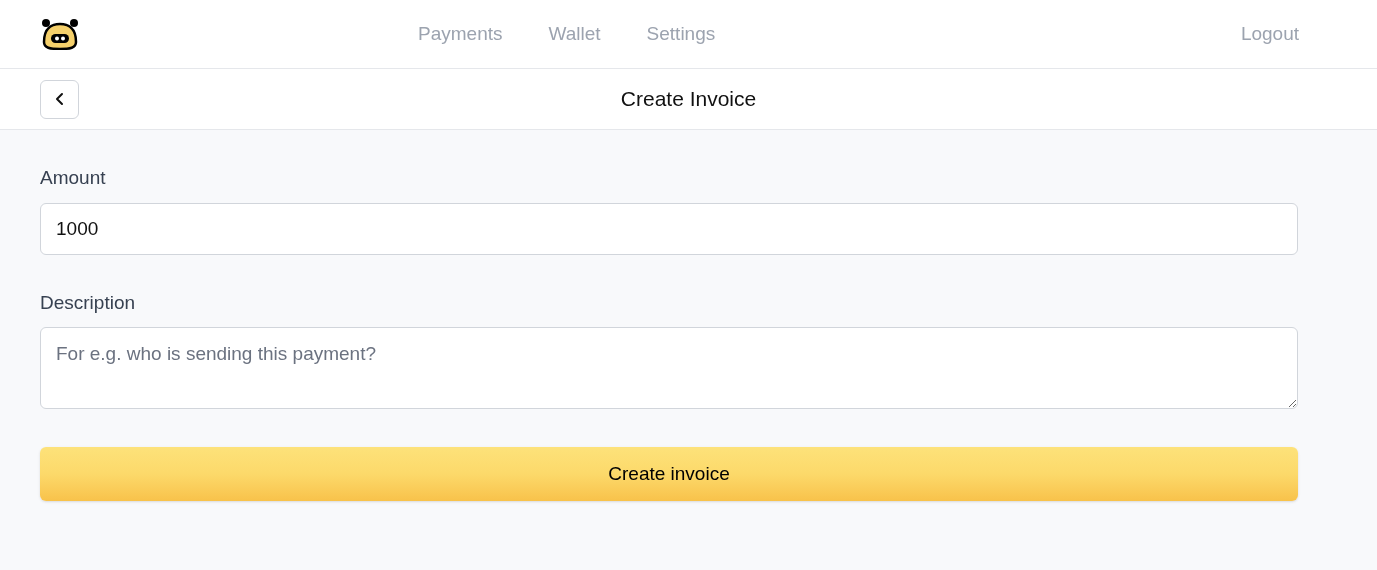  I want to click on back-button, so click(59, 99).